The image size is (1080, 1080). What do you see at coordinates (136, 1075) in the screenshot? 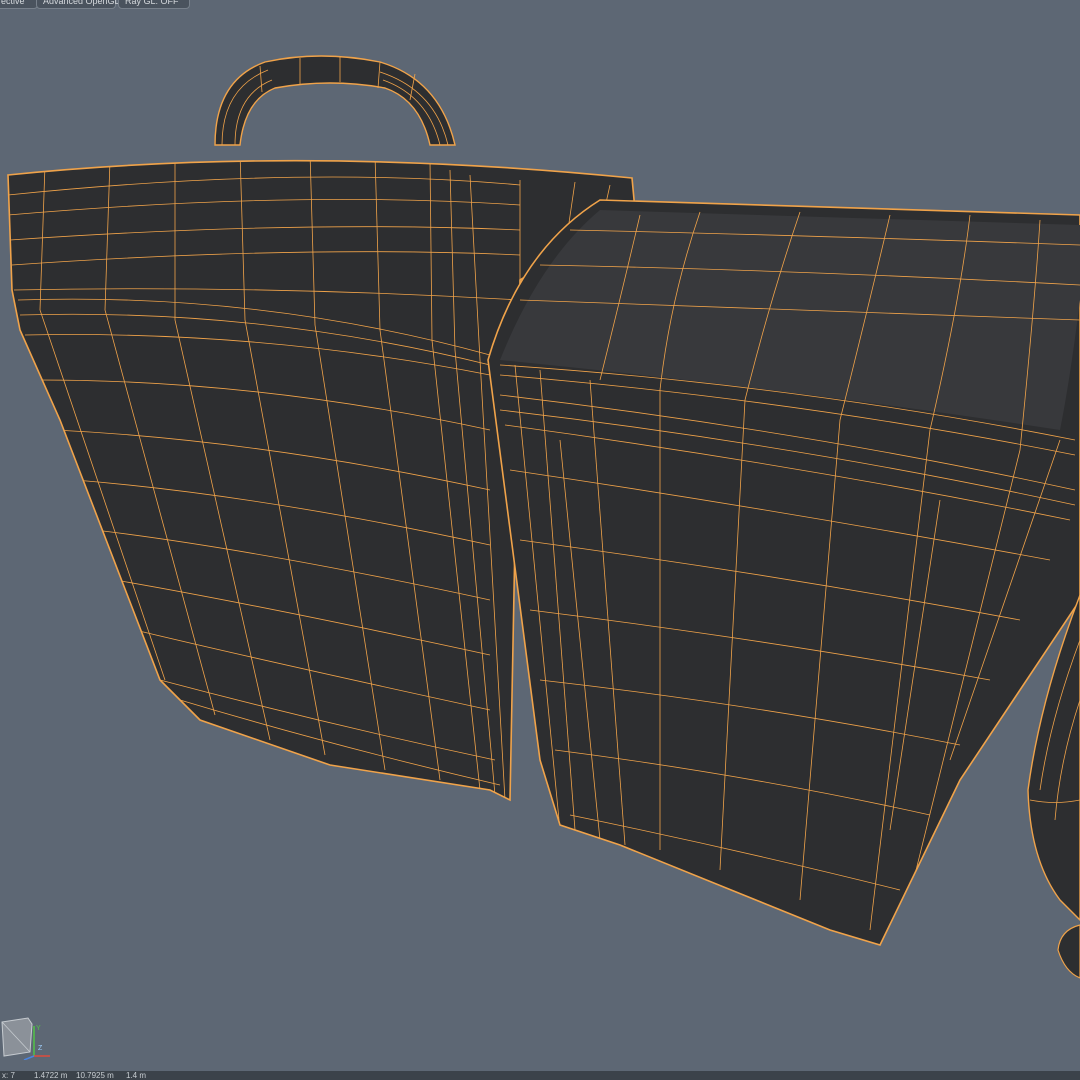
I see `coord-value-c: 1.4 m` at bounding box center [136, 1075].